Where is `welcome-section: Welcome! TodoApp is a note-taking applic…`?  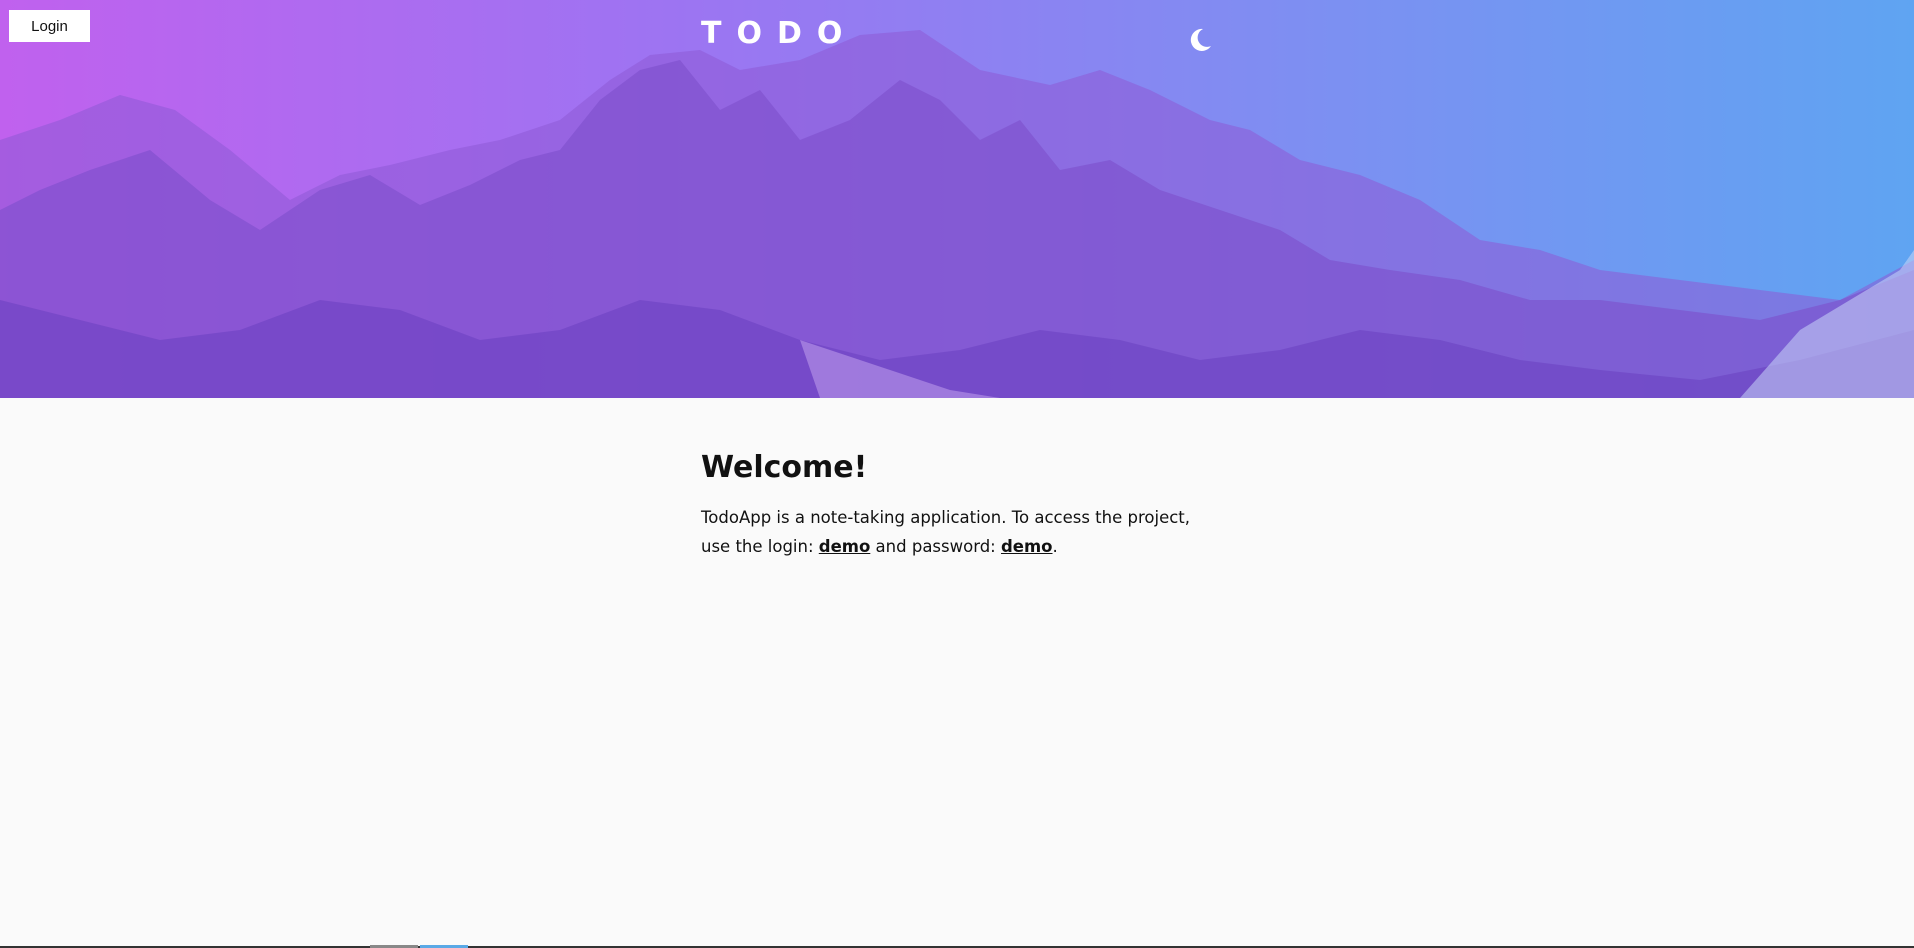 welcome-section: Welcome! TodoApp is a note-taking applic… is located at coordinates (951, 505).